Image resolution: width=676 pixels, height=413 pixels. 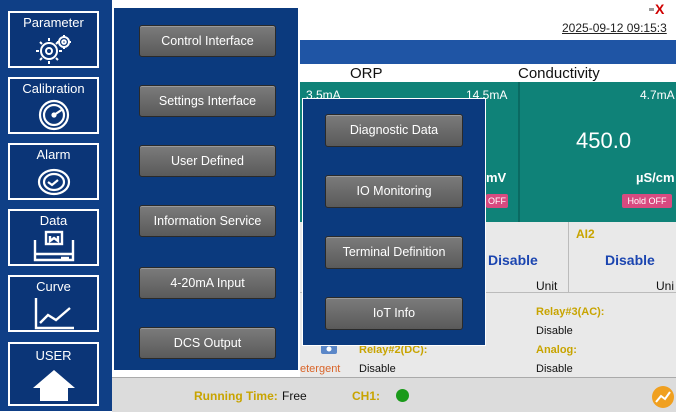 I want to click on ch1-status-indicator, so click(x=402, y=395).